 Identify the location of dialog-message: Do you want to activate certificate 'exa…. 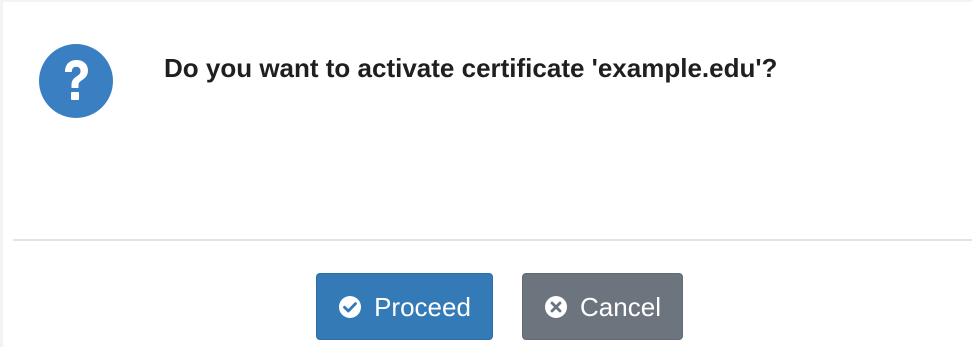
(471, 68).